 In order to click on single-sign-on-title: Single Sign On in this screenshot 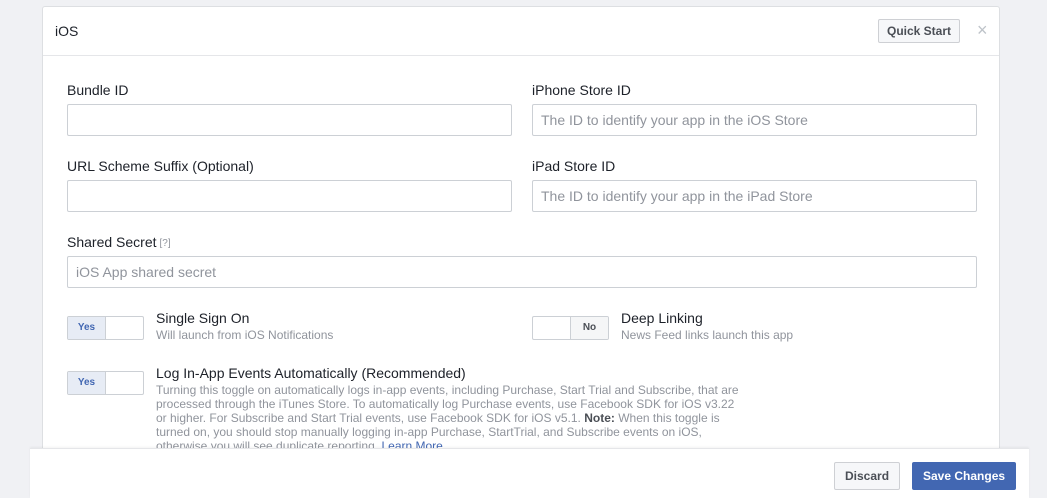, I will do `click(203, 318)`.